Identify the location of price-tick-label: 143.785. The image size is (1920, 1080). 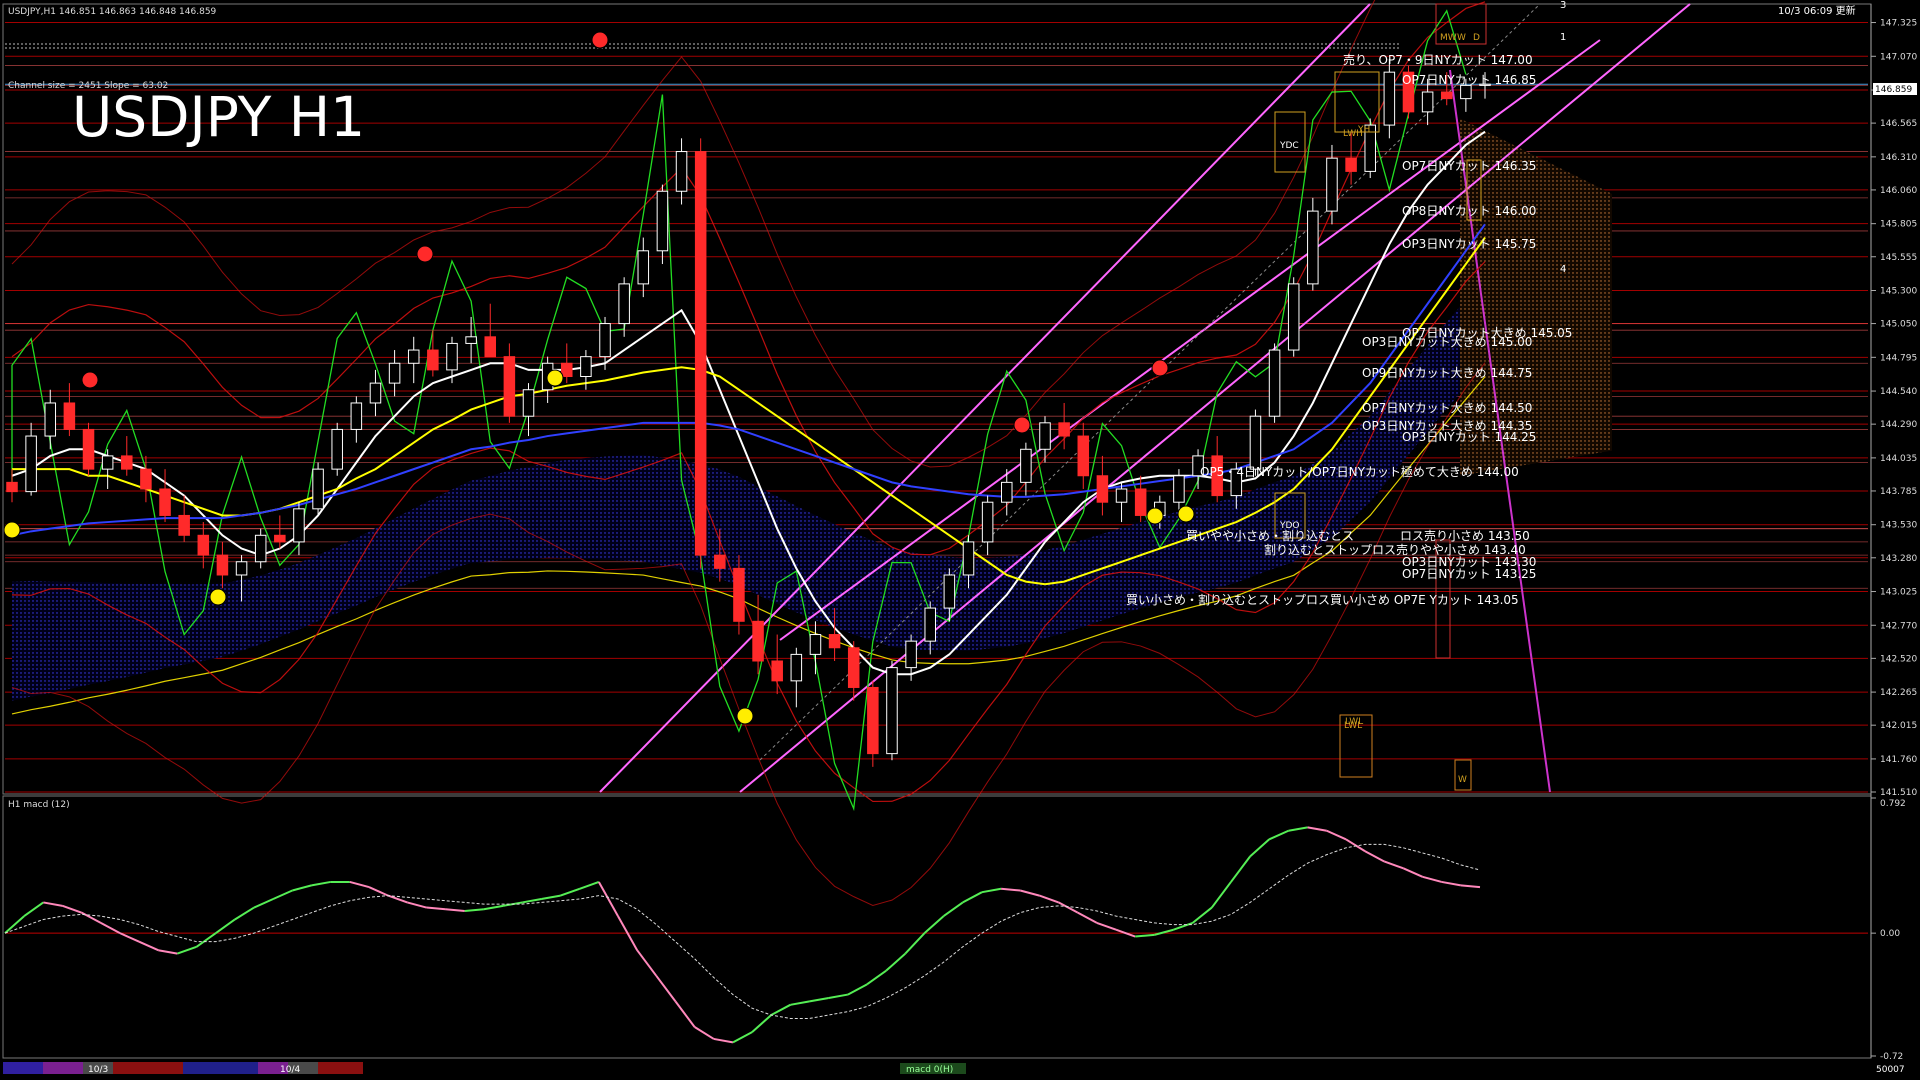
(1898, 492).